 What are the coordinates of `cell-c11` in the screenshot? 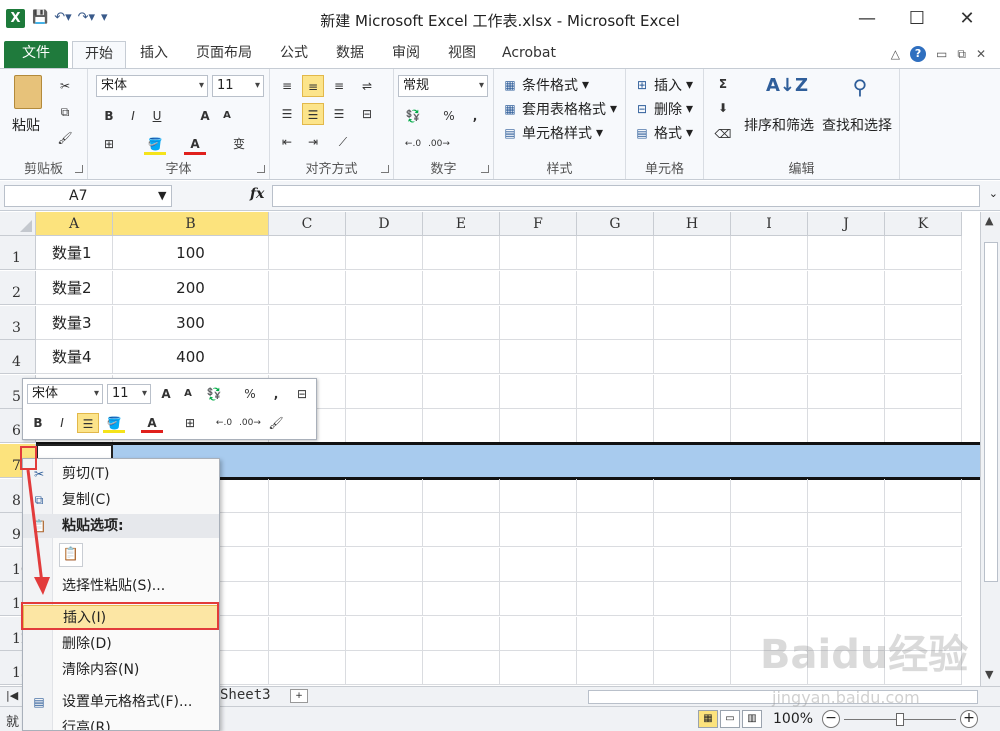 It's located at (307, 599).